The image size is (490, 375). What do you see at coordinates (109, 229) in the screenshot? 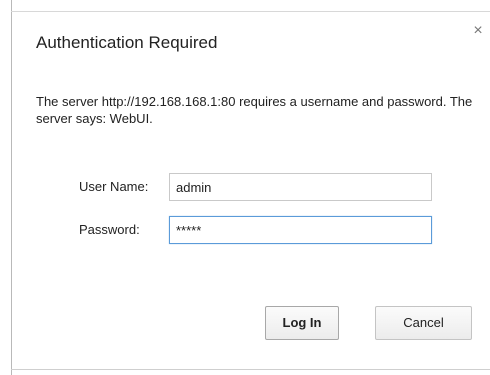
I see `password-label: Password:` at bounding box center [109, 229].